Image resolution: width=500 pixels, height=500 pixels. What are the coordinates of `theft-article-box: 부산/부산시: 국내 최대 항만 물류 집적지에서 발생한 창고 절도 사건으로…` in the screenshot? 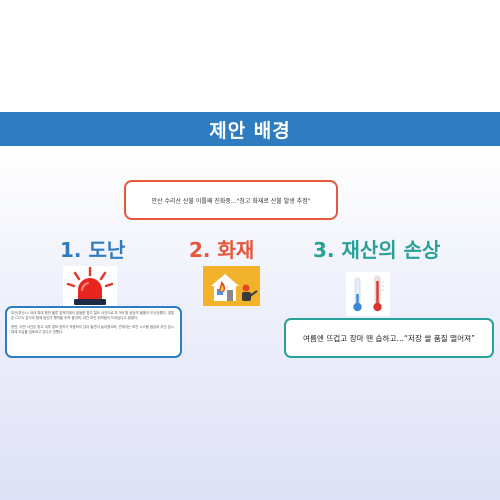 It's located at (93, 332).